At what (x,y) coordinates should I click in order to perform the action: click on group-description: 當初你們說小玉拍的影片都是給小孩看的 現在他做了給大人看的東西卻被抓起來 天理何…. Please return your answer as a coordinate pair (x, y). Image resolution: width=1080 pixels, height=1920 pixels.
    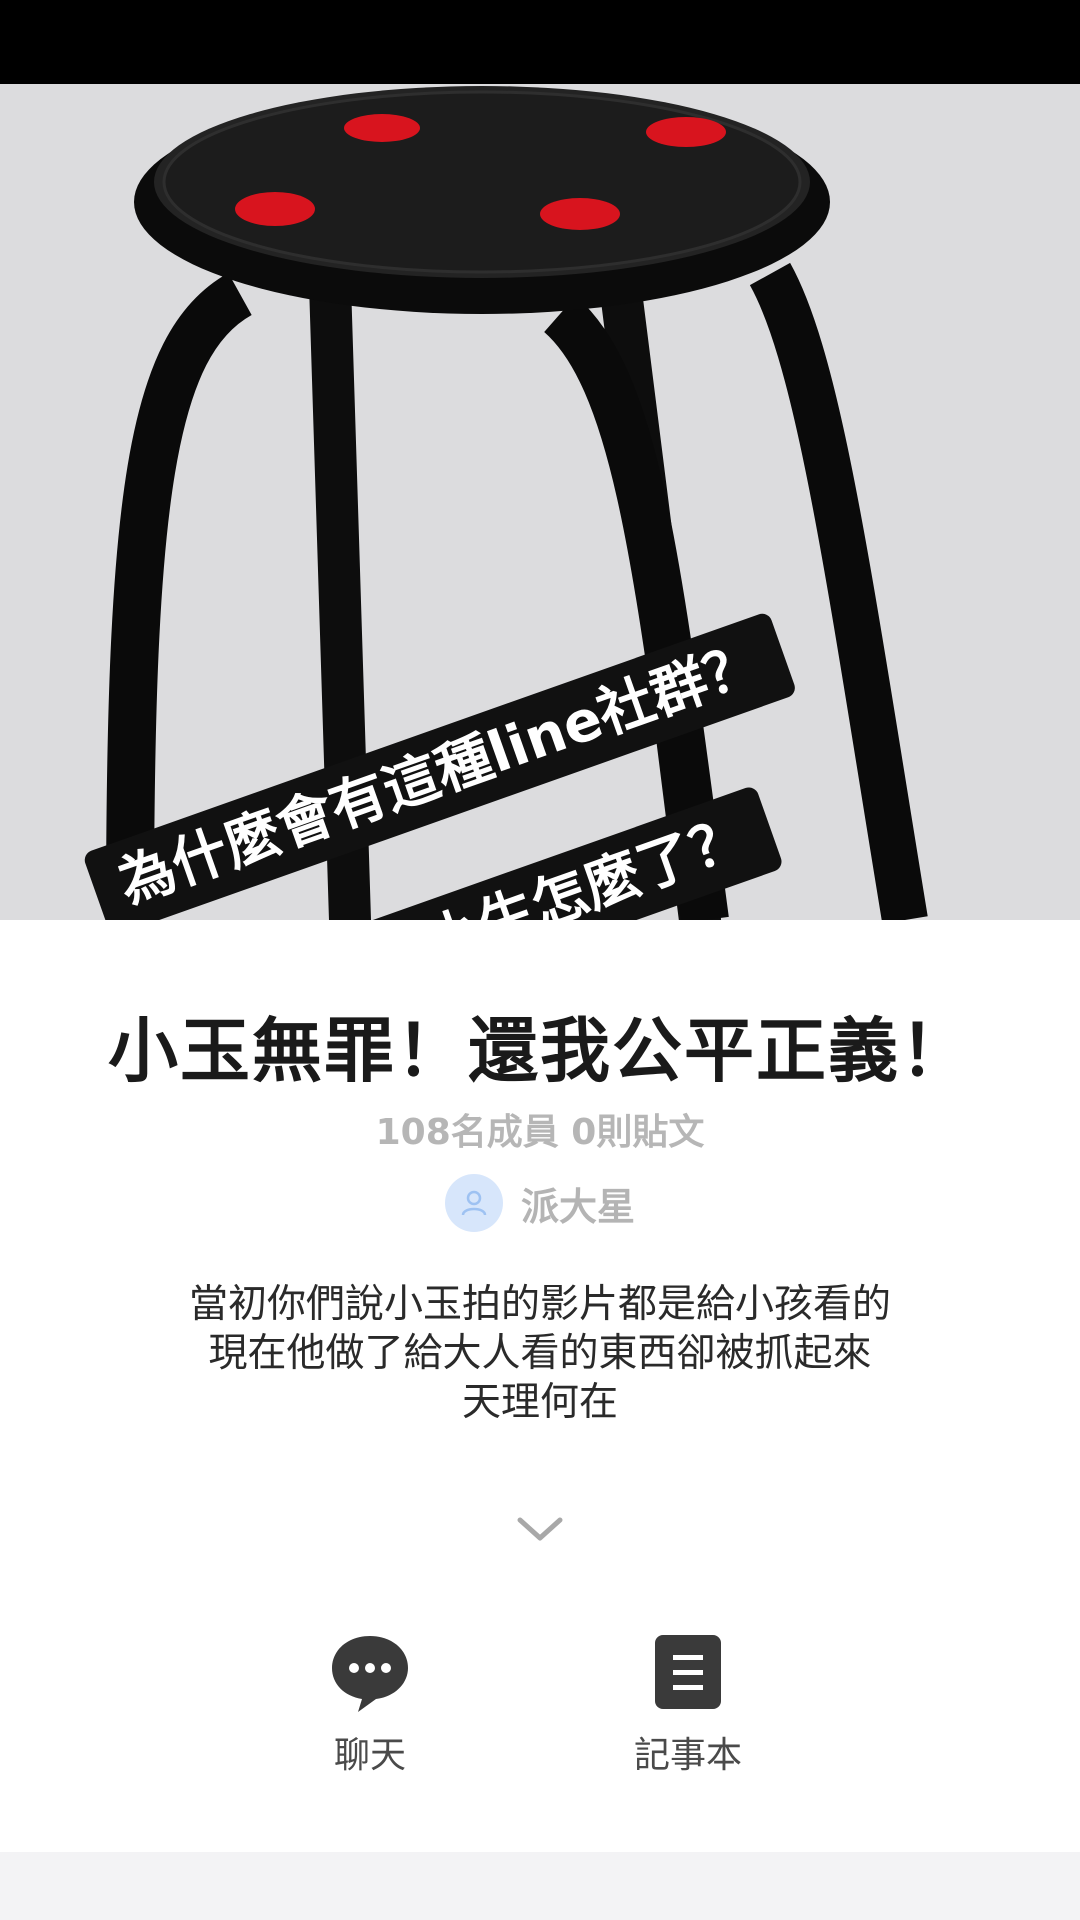
    Looking at the image, I should click on (540, 1353).